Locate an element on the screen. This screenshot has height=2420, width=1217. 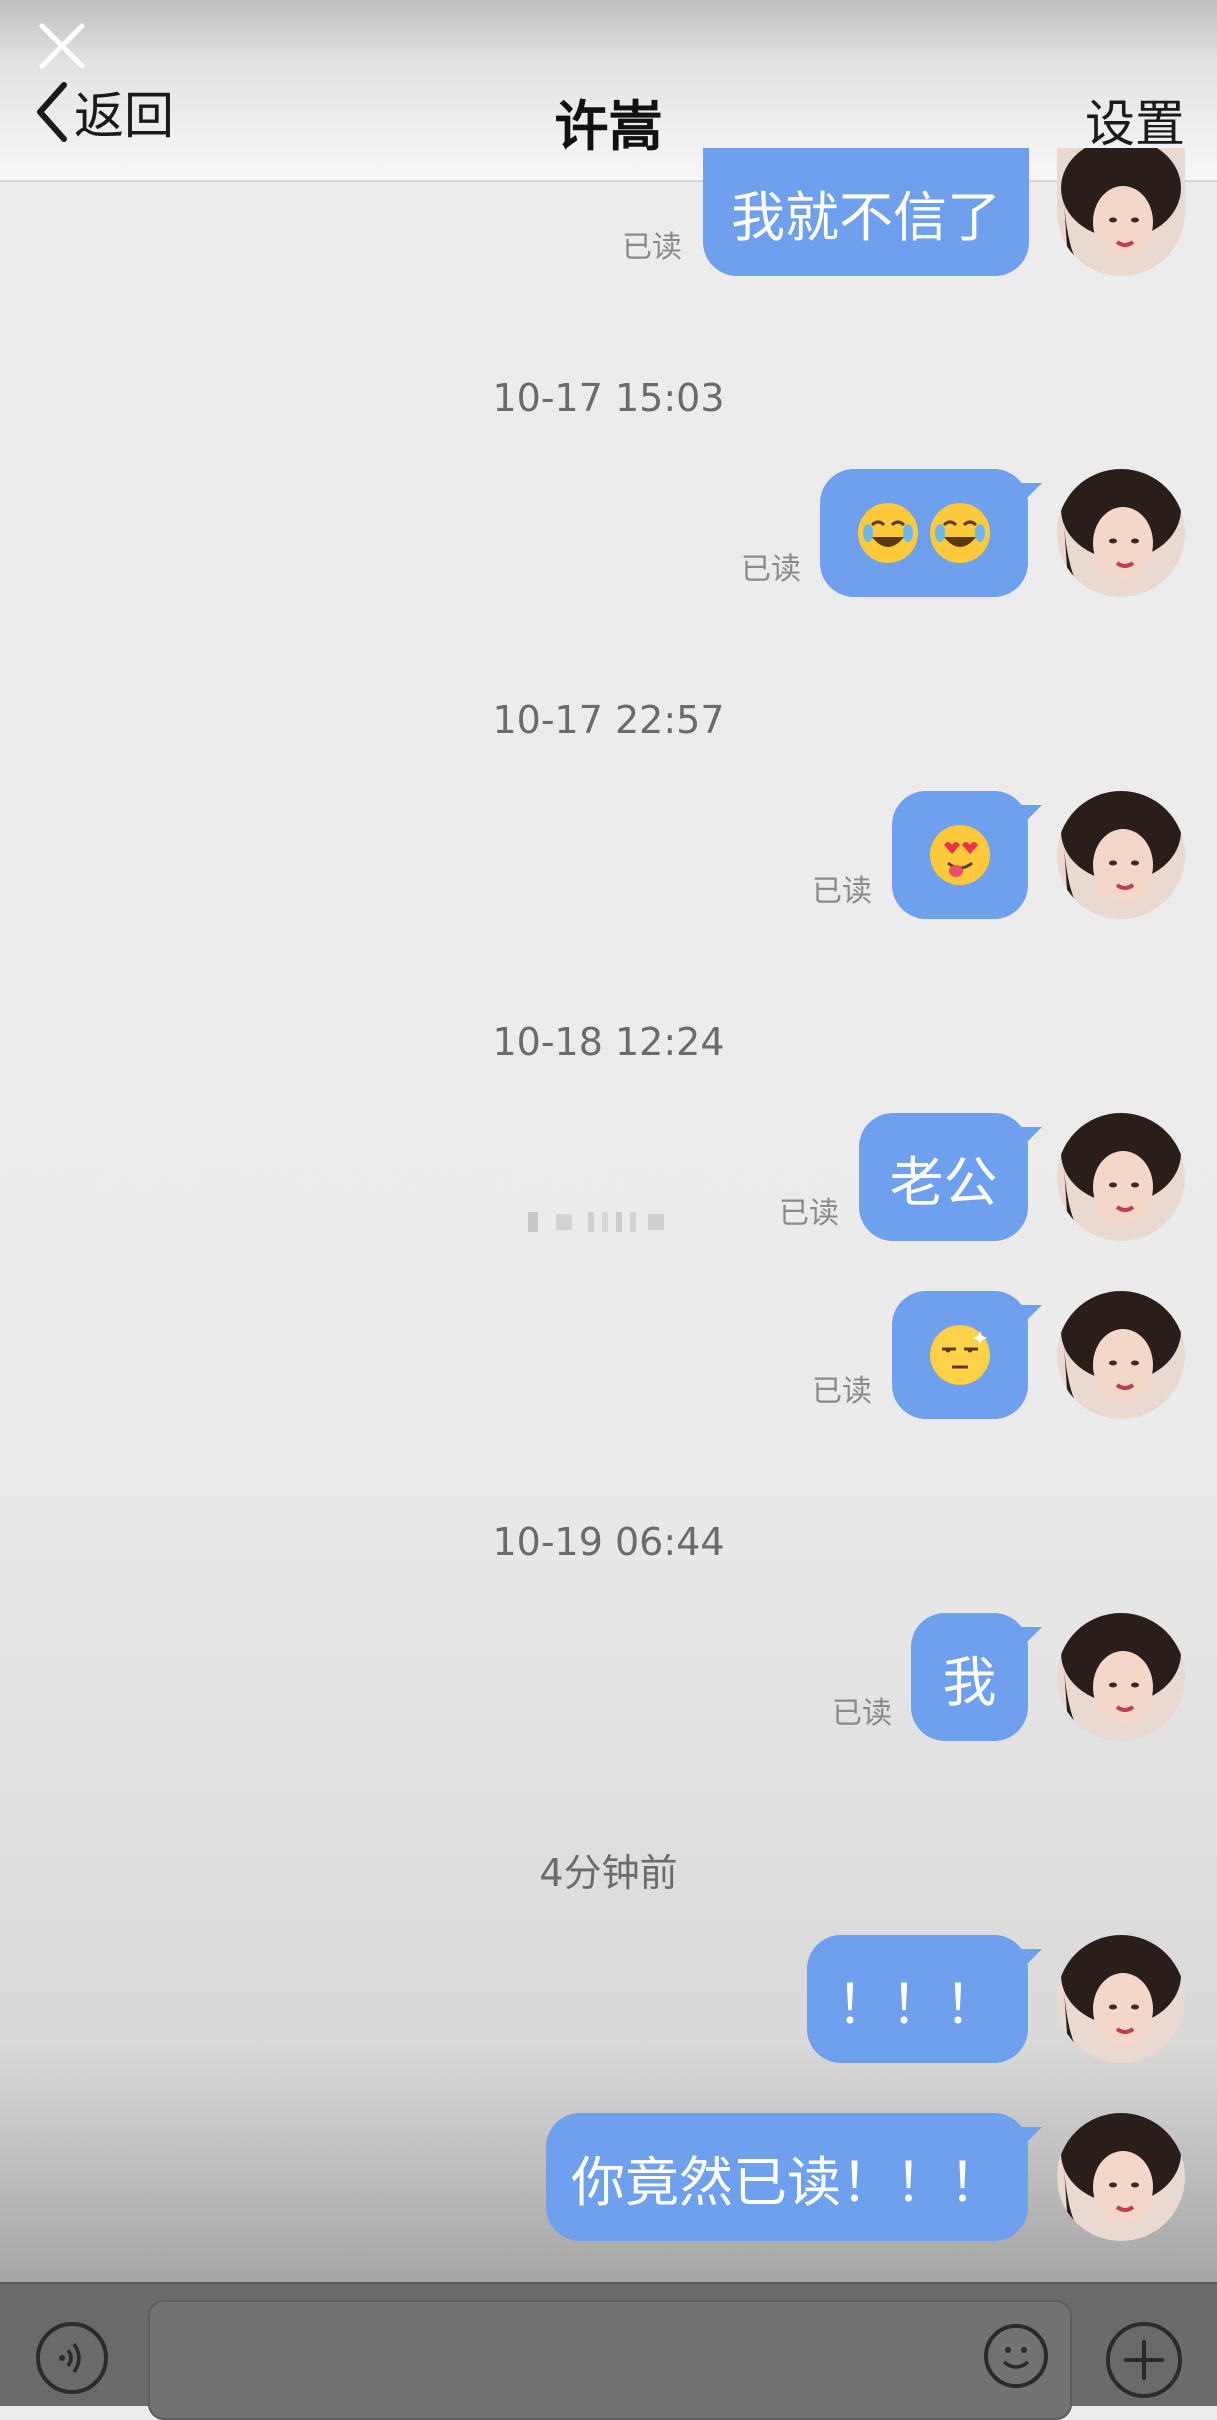
timestamp: 10-19 06:44 is located at coordinates (608, 1542).